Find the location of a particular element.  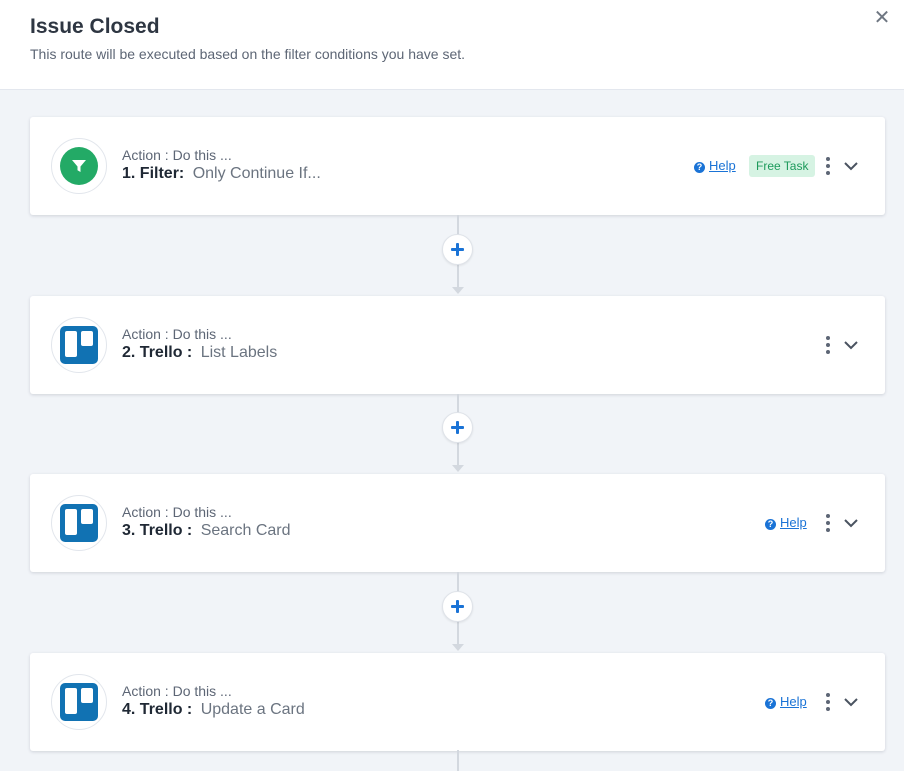

step-title: 4. Trello : Update a Card is located at coordinates (213, 710).